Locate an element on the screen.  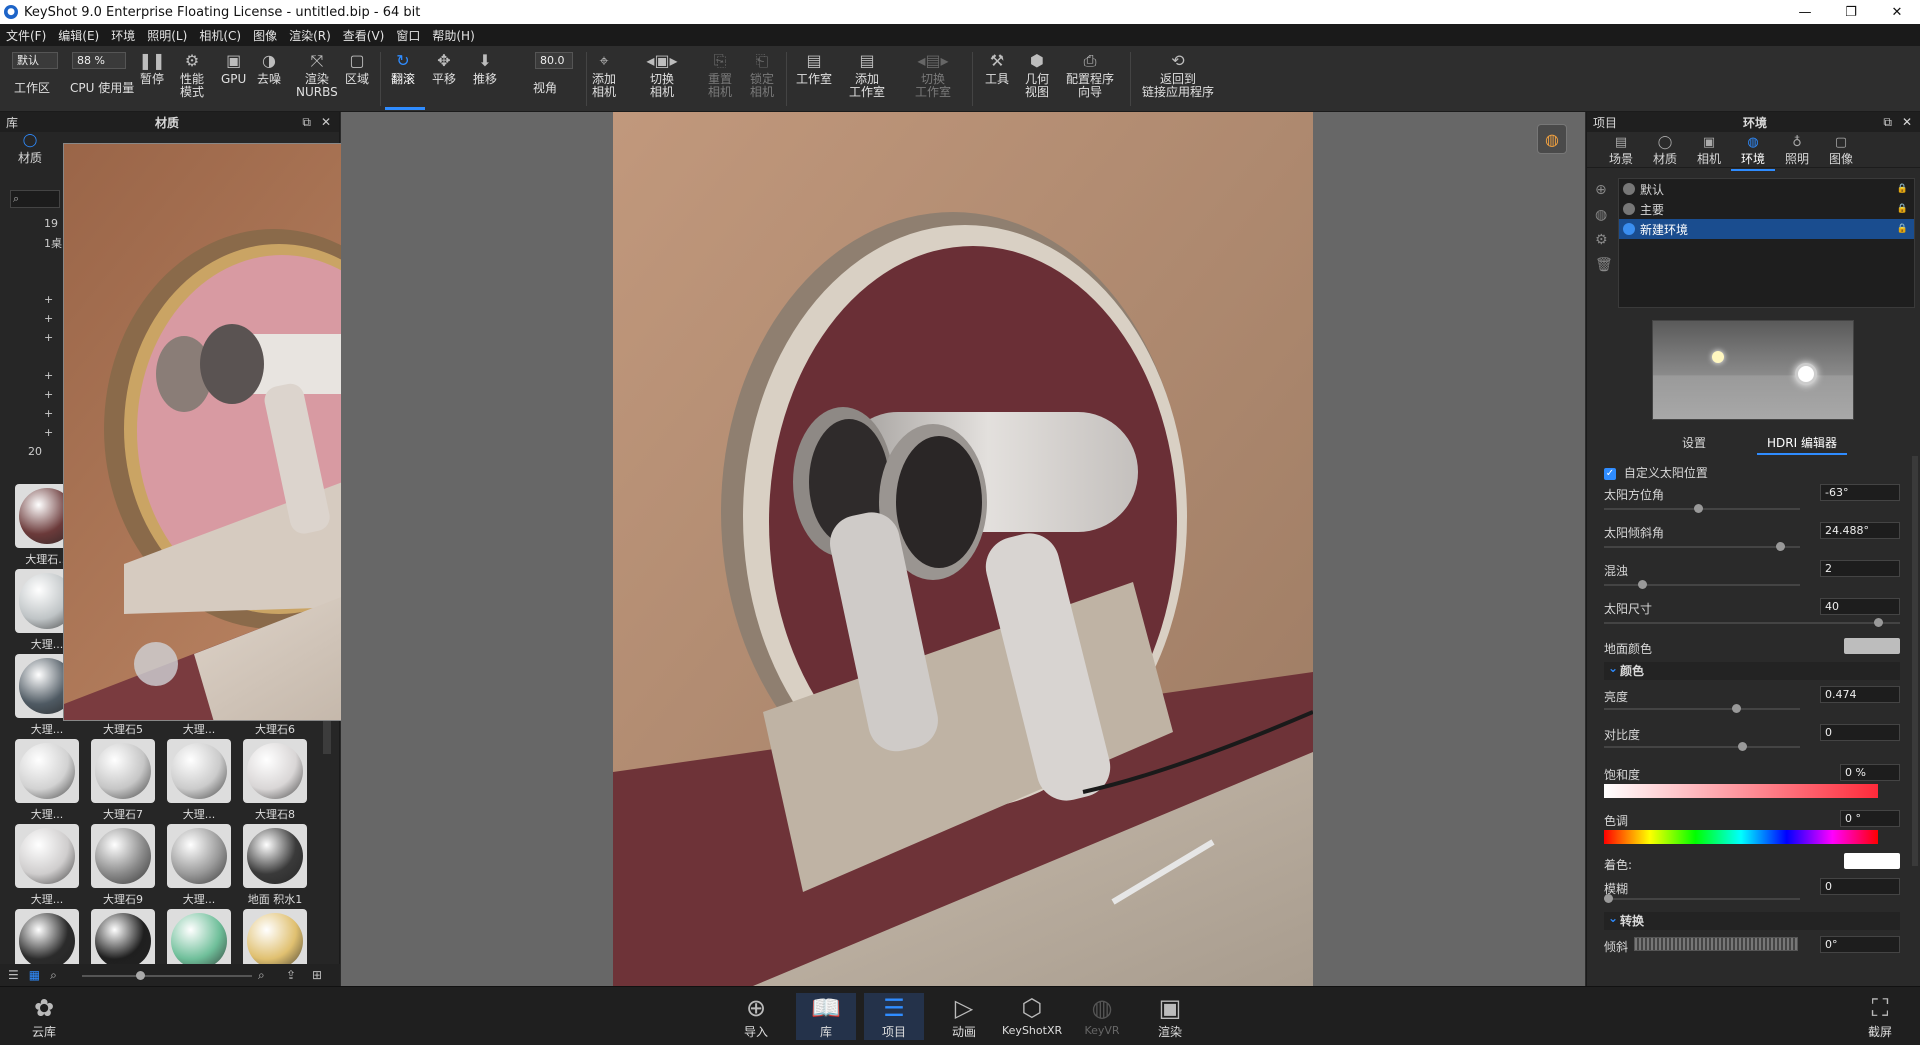
elevation-knob is located at coordinates (1780, 546).